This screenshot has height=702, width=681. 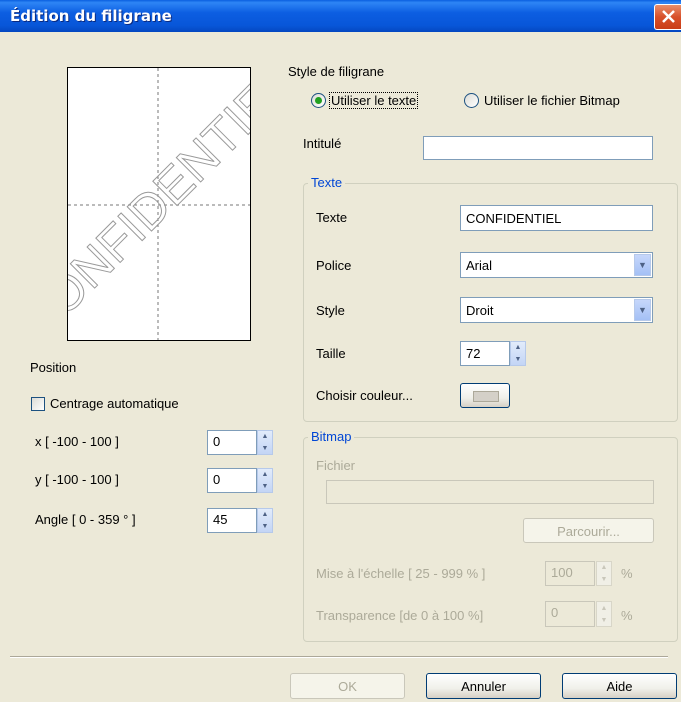 I want to click on radio-use-bitmap, so click(x=471, y=100).